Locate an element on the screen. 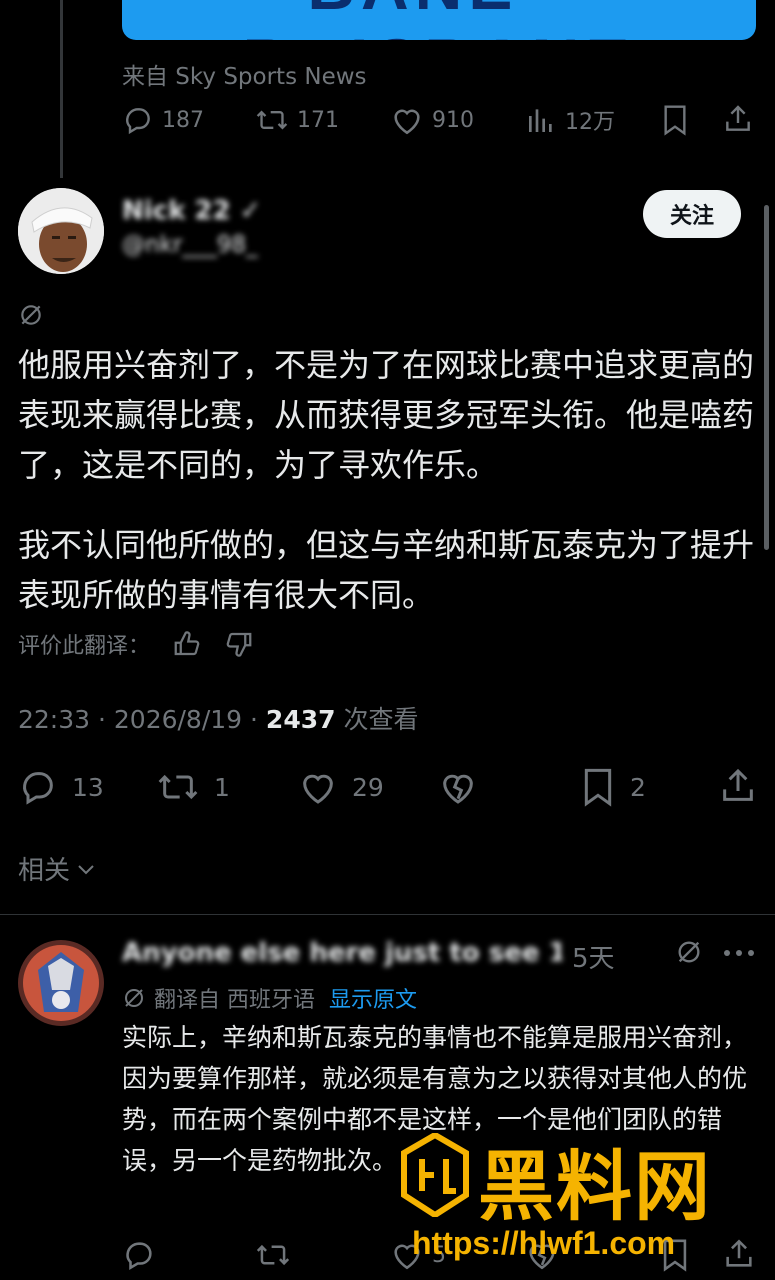 The width and height of the screenshot is (775, 1280). rate-translation: 评价此翻译： is located at coordinates (136, 644).